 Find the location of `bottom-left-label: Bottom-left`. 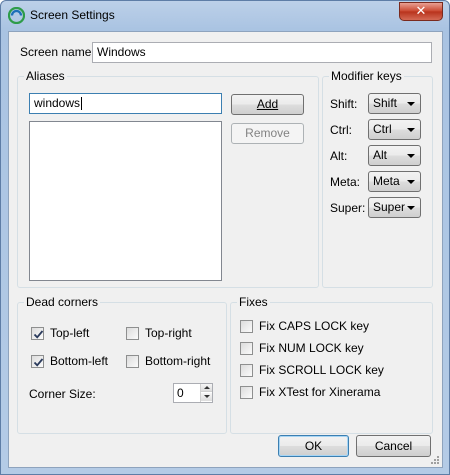

bottom-left-label: Bottom-left is located at coordinates (79, 361).